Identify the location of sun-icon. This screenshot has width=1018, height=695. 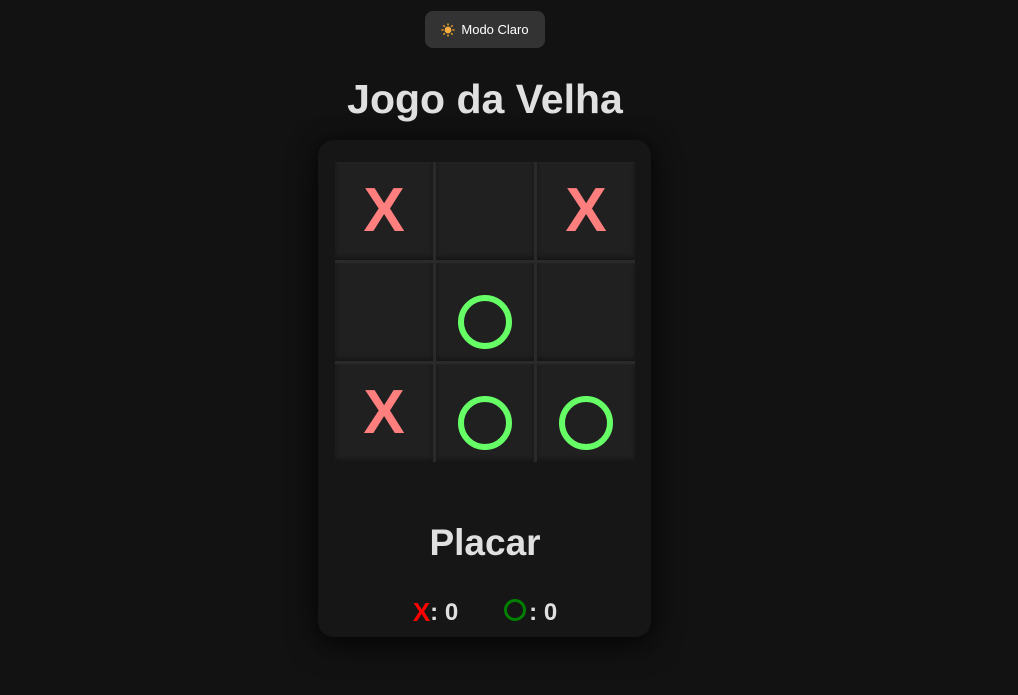
(448, 29).